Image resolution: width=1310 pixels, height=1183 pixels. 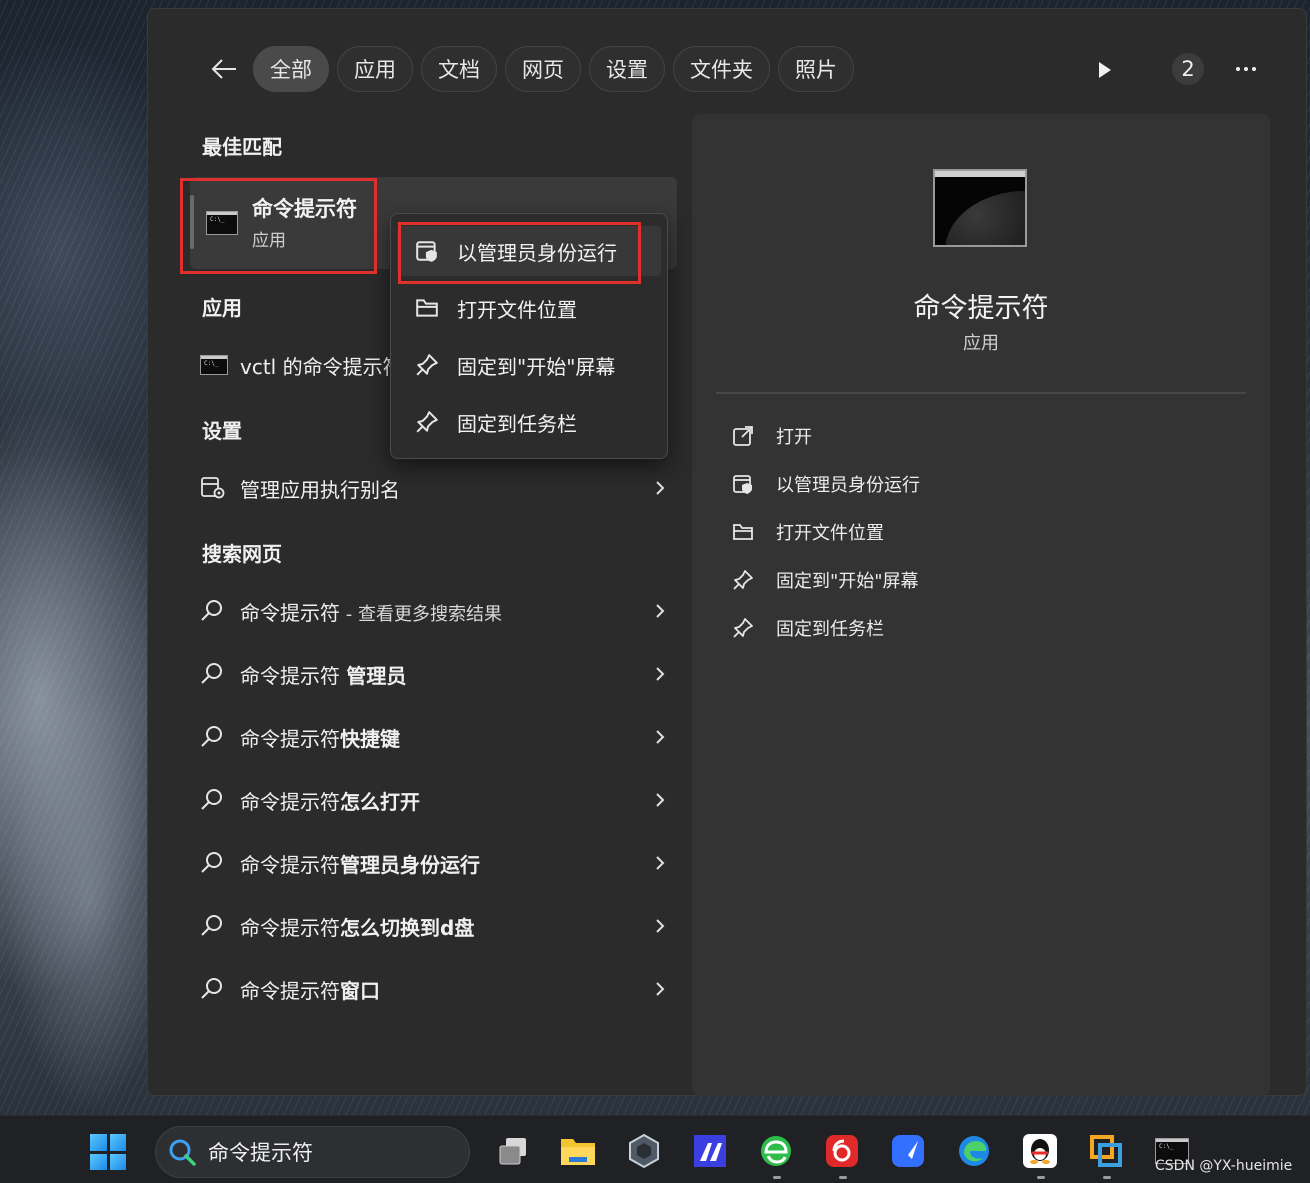 What do you see at coordinates (1040, 1151) in the screenshot?
I see `qq-icon` at bounding box center [1040, 1151].